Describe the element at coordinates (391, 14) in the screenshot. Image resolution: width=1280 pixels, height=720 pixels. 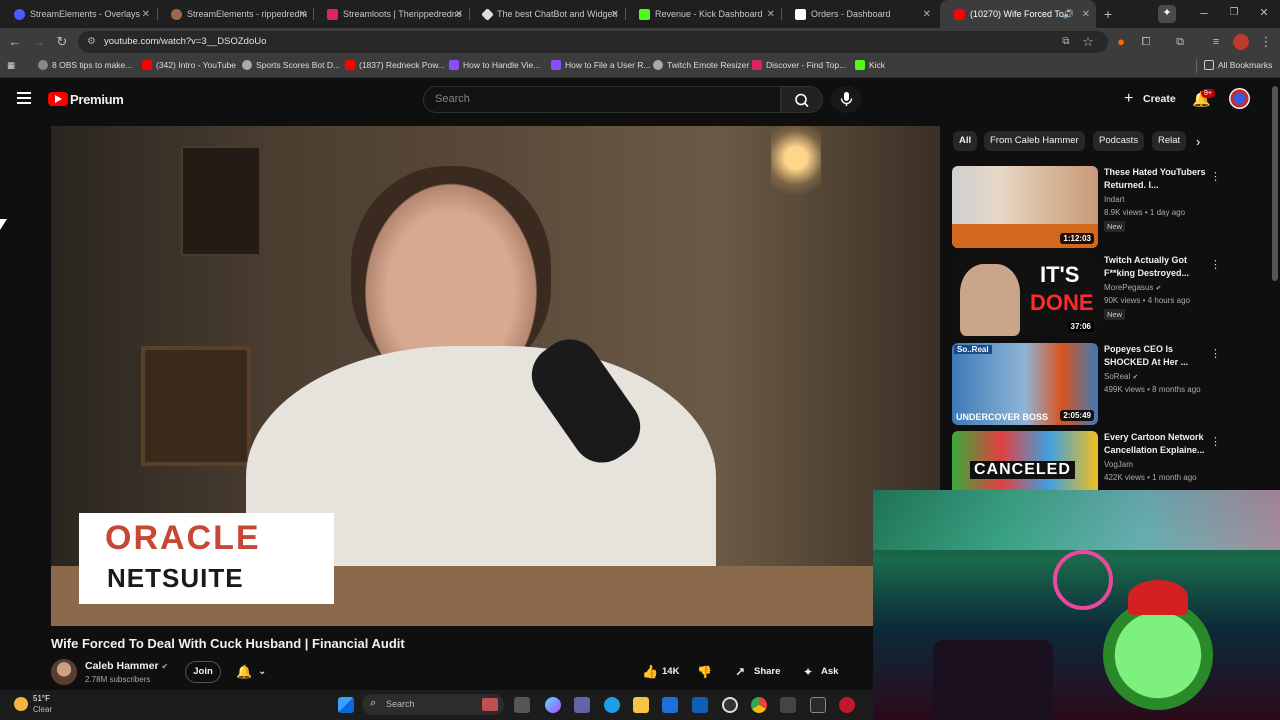
I see `tab-streamloots: Streamloots | Therippedredne ✕` at that location.